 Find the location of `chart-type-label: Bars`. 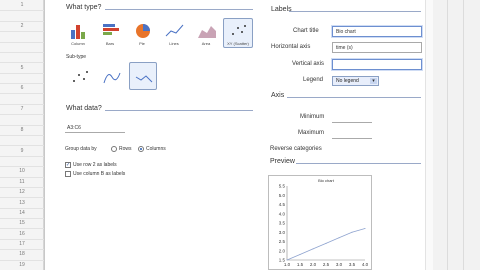

chart-type-label: Bars is located at coordinates (110, 43).